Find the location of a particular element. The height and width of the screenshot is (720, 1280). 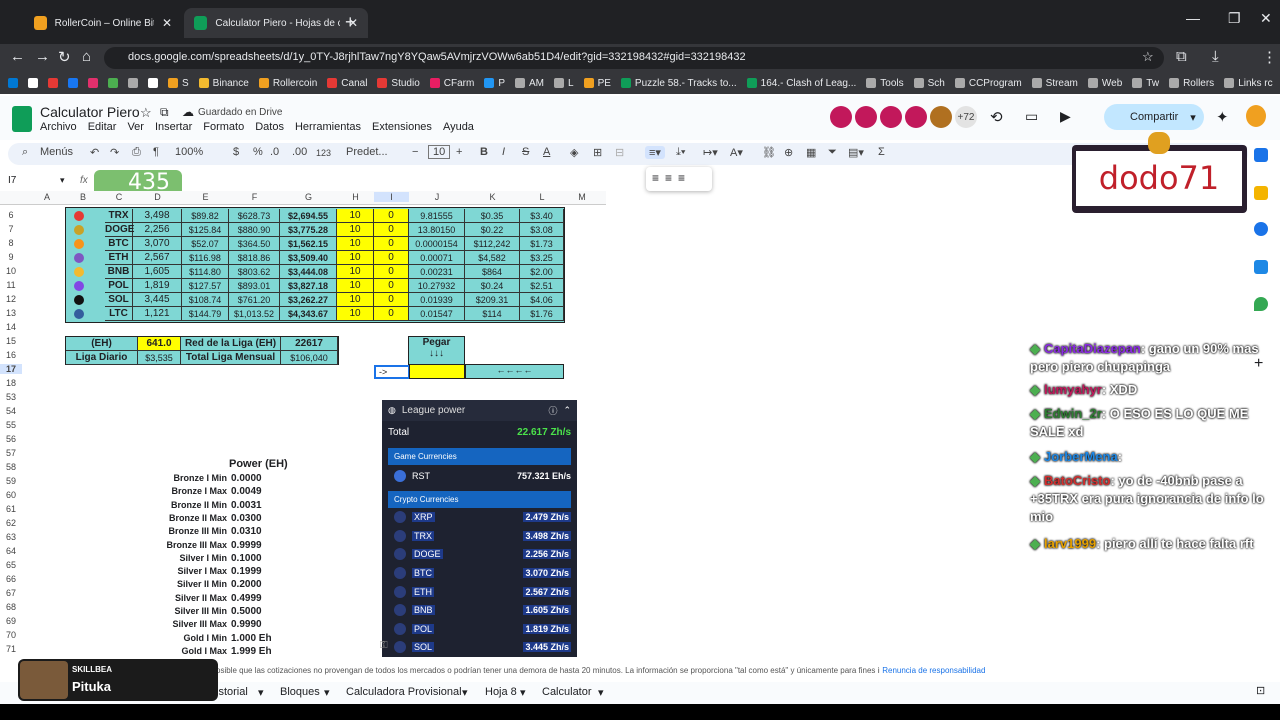

sheet-tab-historial: istorial is located at coordinates (232, 692).